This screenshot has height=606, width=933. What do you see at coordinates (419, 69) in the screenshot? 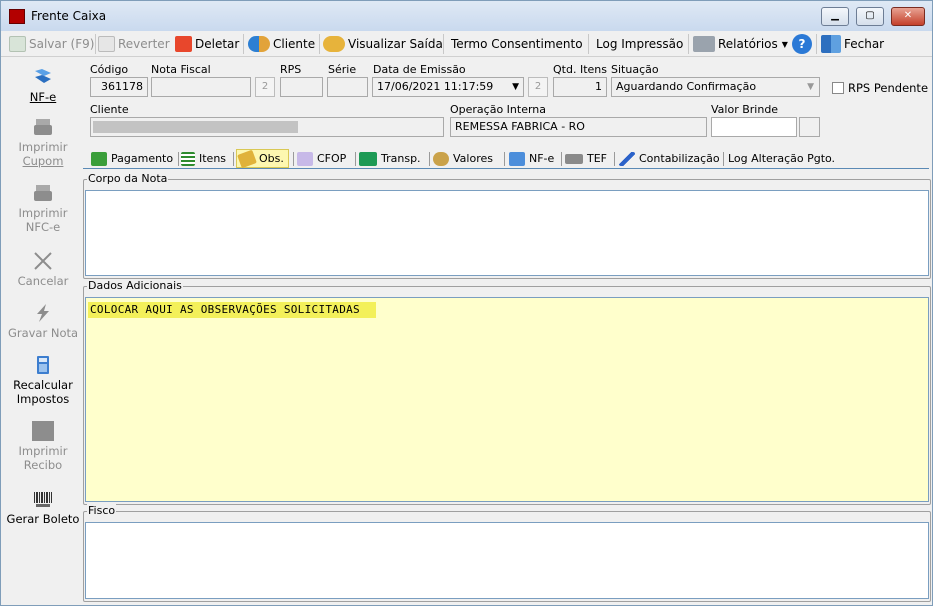
I see `data-emissao-label: Data de Emissão` at bounding box center [419, 69].